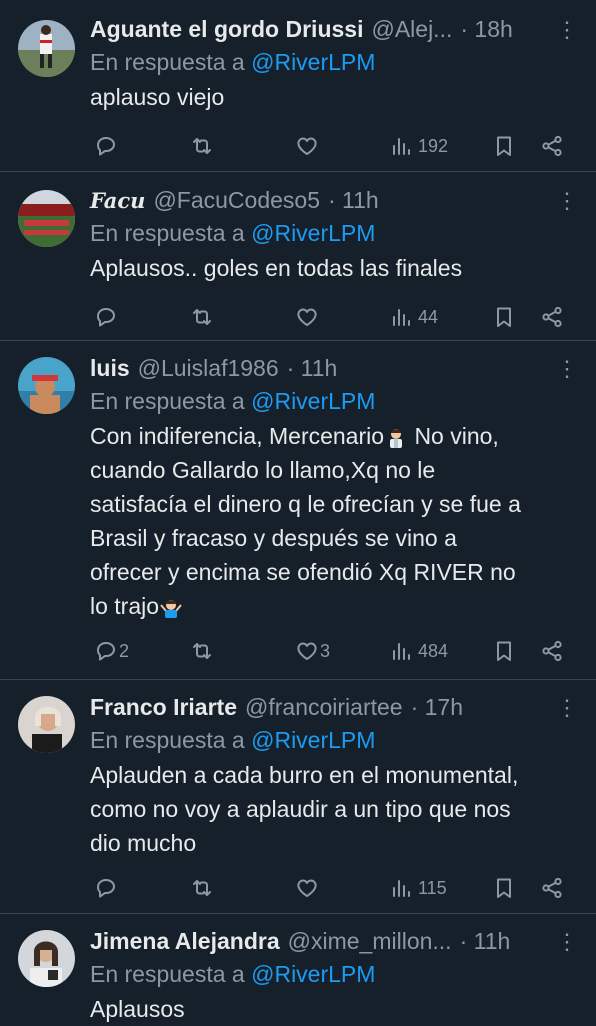 The width and height of the screenshot is (596, 1026). Describe the element at coordinates (226, 29) in the screenshot. I see `display-name: Aguante el gordo Driussi` at that location.